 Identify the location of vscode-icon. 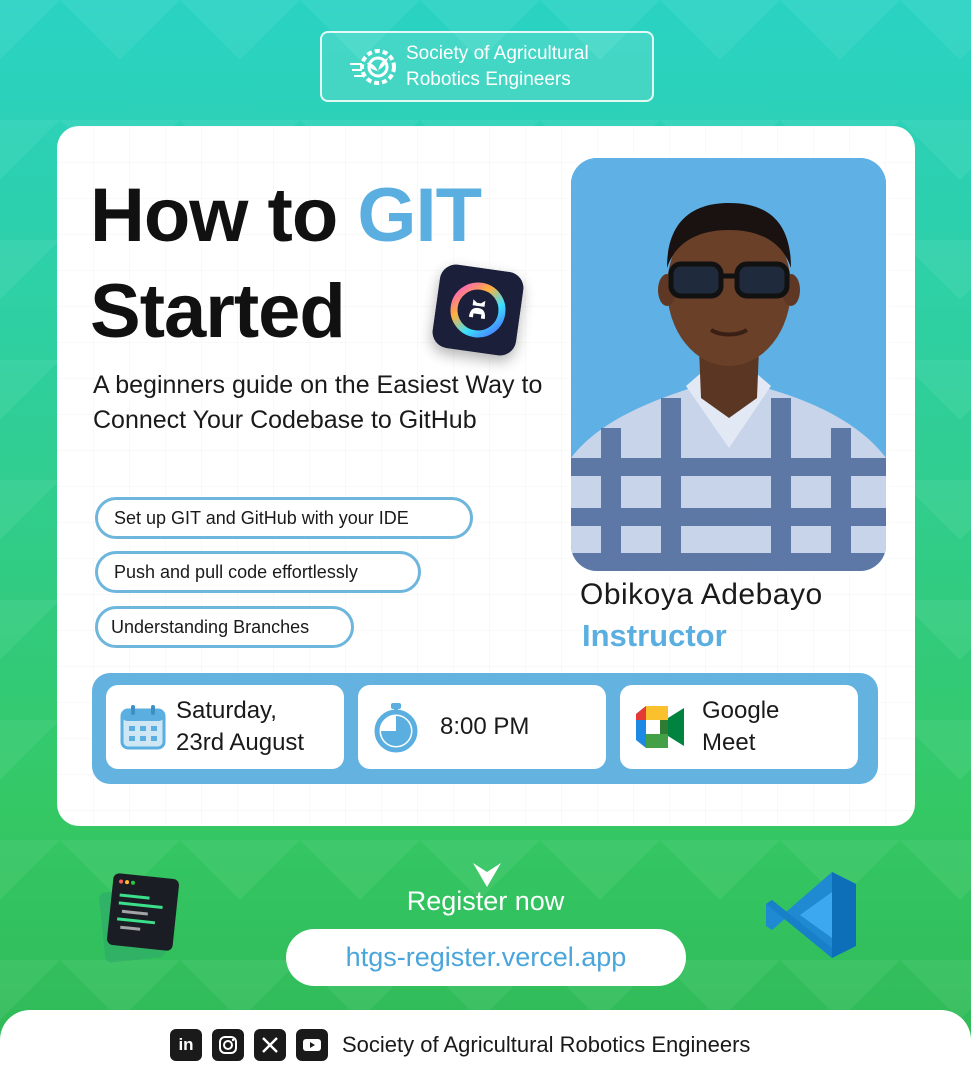
(811, 915).